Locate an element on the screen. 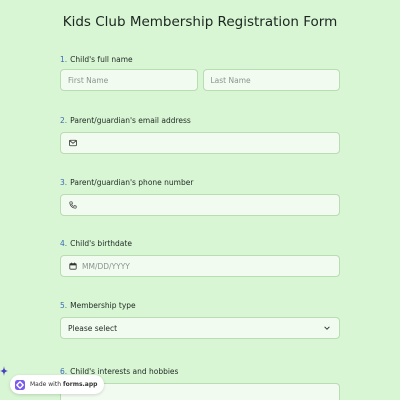  phone-icon is located at coordinates (73, 205).